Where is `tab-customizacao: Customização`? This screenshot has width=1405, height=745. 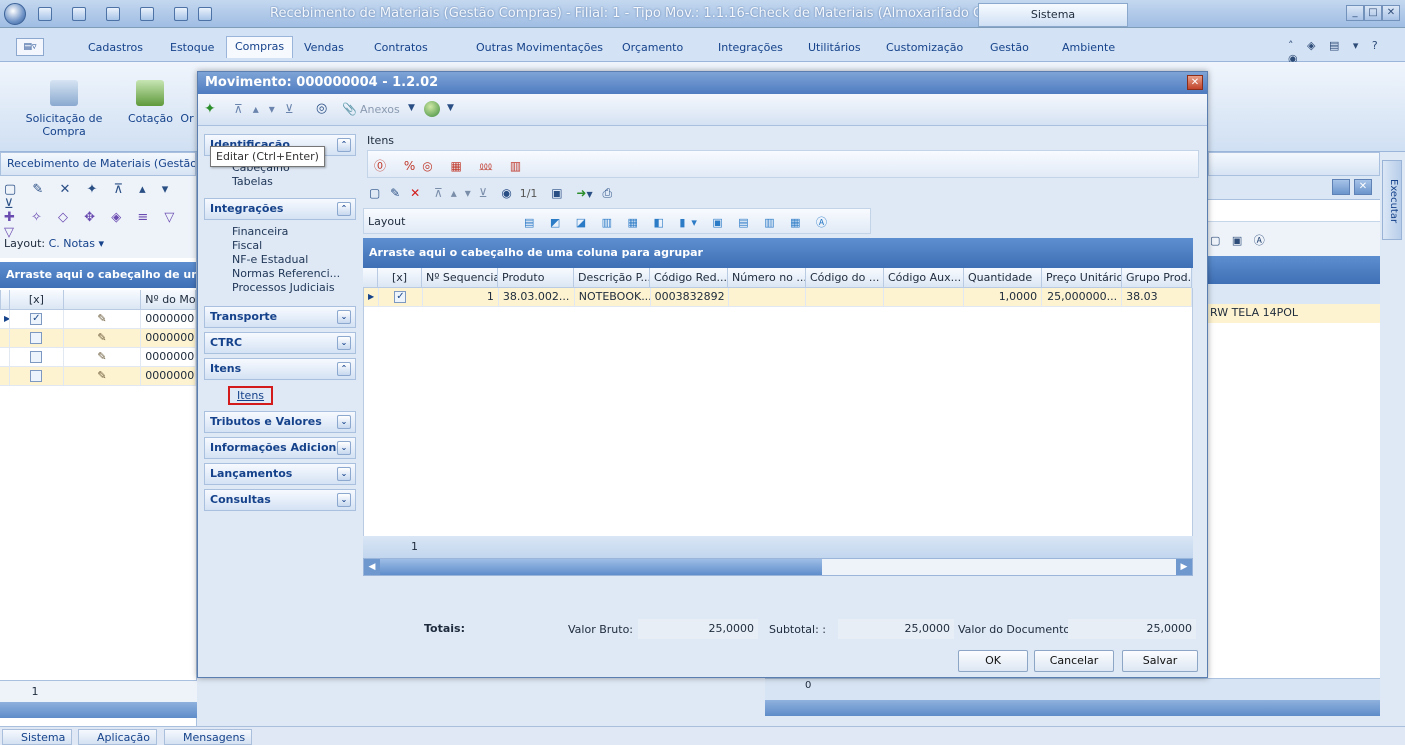 tab-customizacao: Customização is located at coordinates (924, 49).